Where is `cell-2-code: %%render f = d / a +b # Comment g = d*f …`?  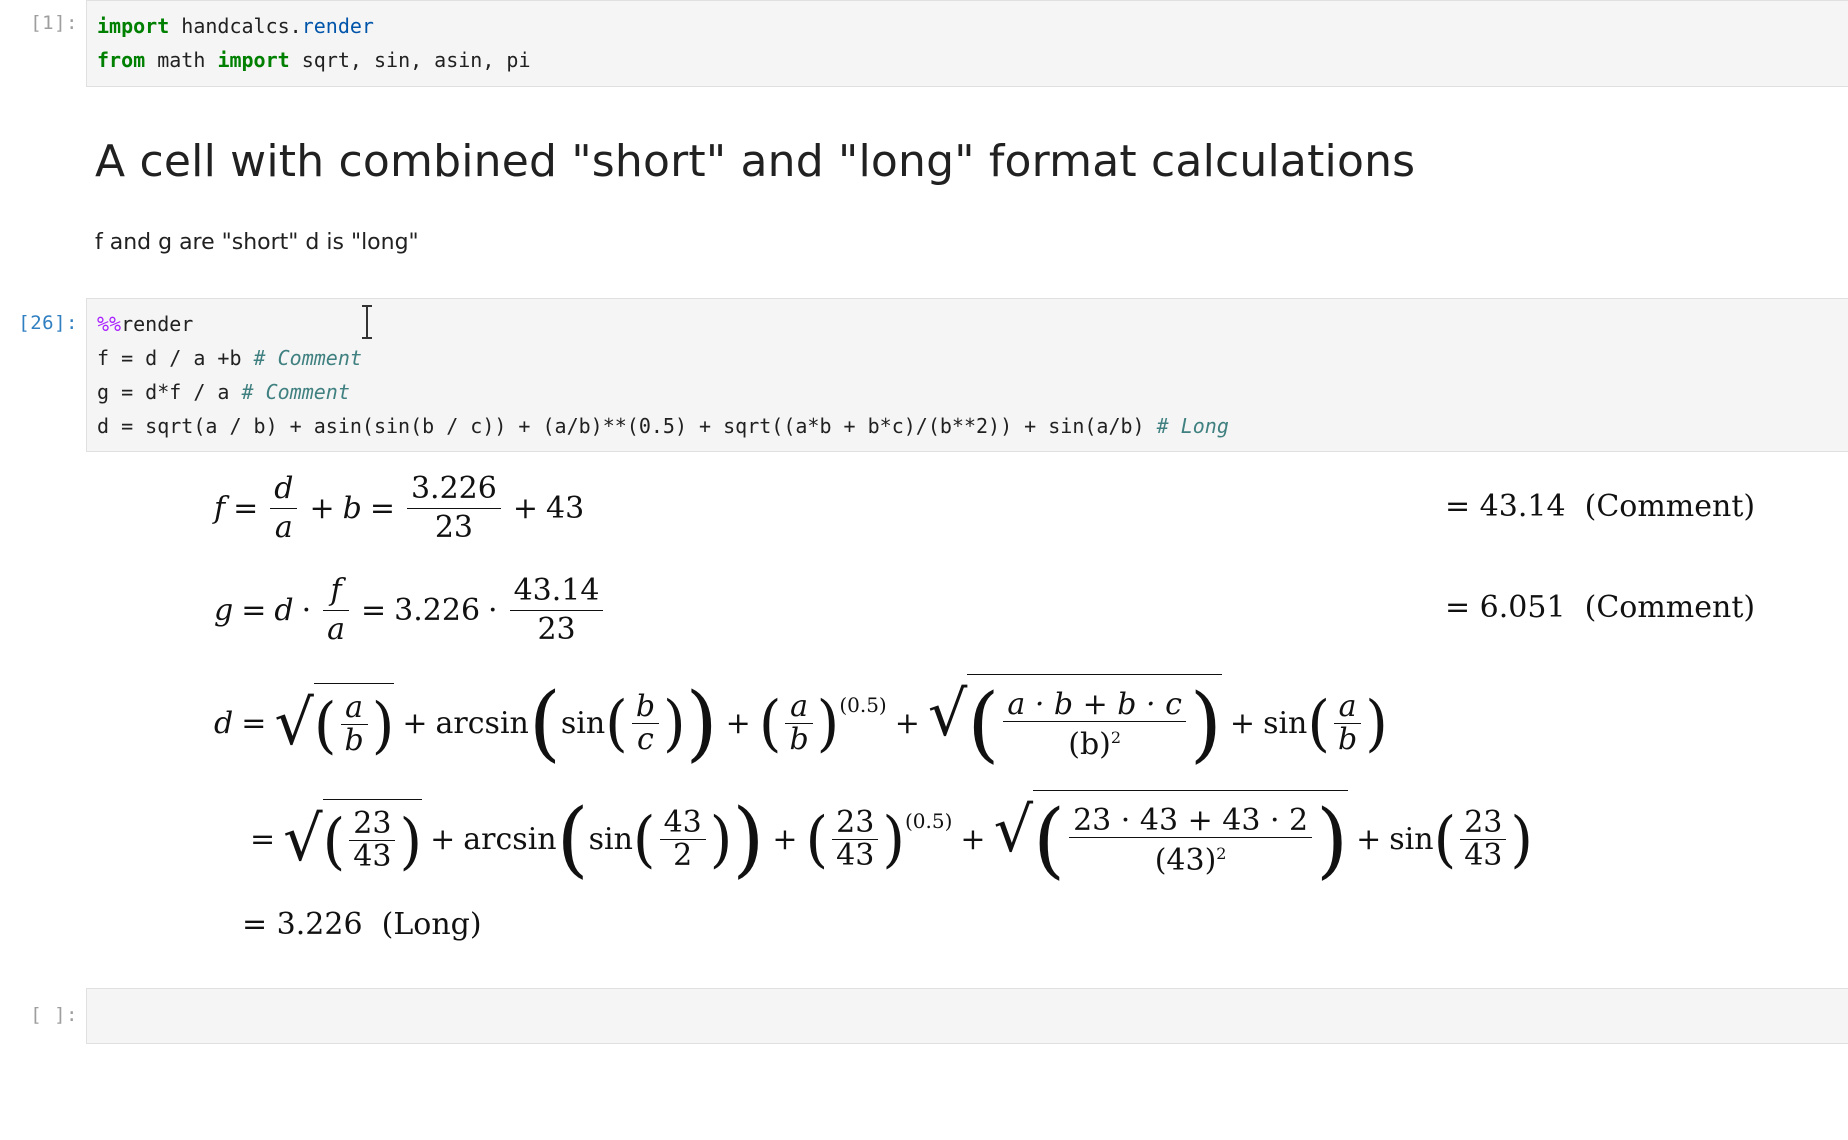 cell-2-code: %%render f = d / a +b # Comment g = d*f … is located at coordinates (663, 375).